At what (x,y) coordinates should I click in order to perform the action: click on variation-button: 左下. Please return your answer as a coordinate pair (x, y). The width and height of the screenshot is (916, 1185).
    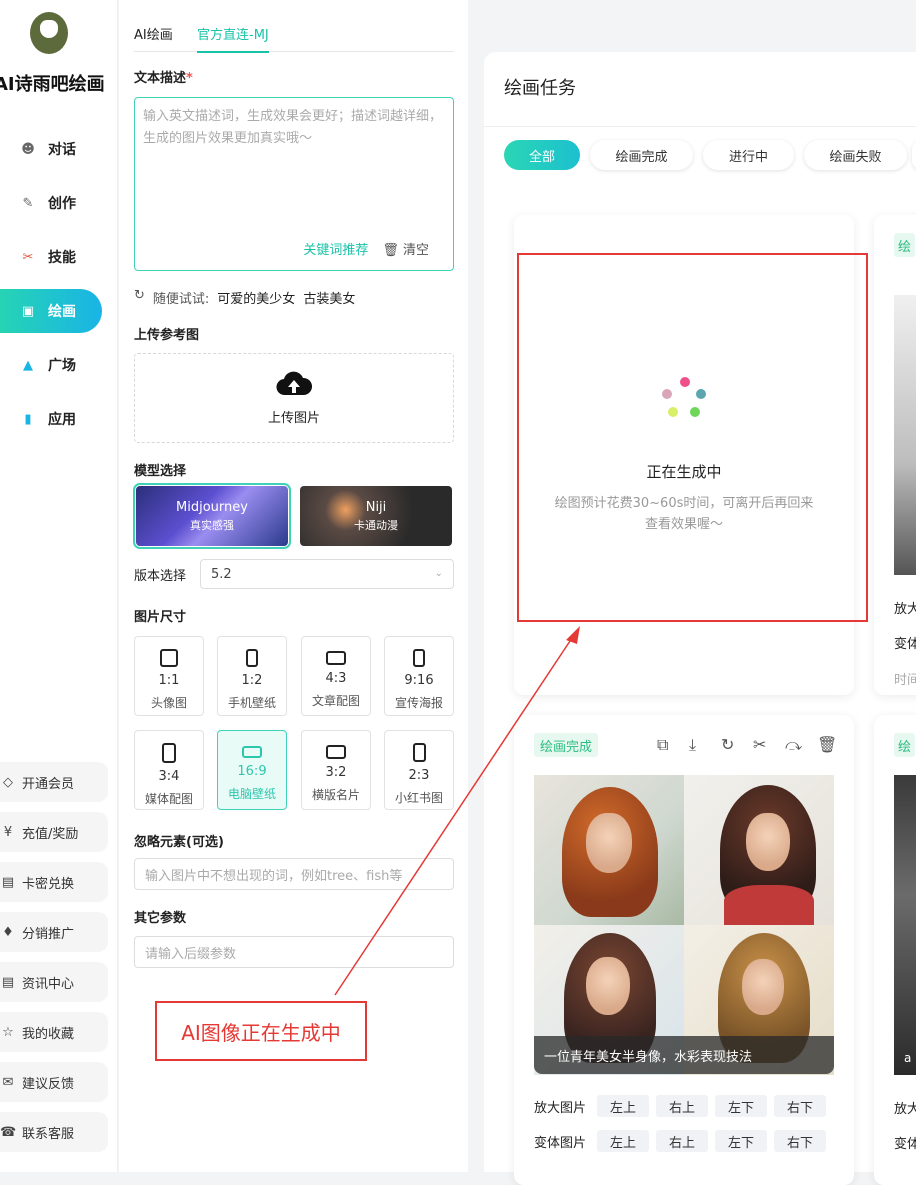
    Looking at the image, I should click on (741, 1141).